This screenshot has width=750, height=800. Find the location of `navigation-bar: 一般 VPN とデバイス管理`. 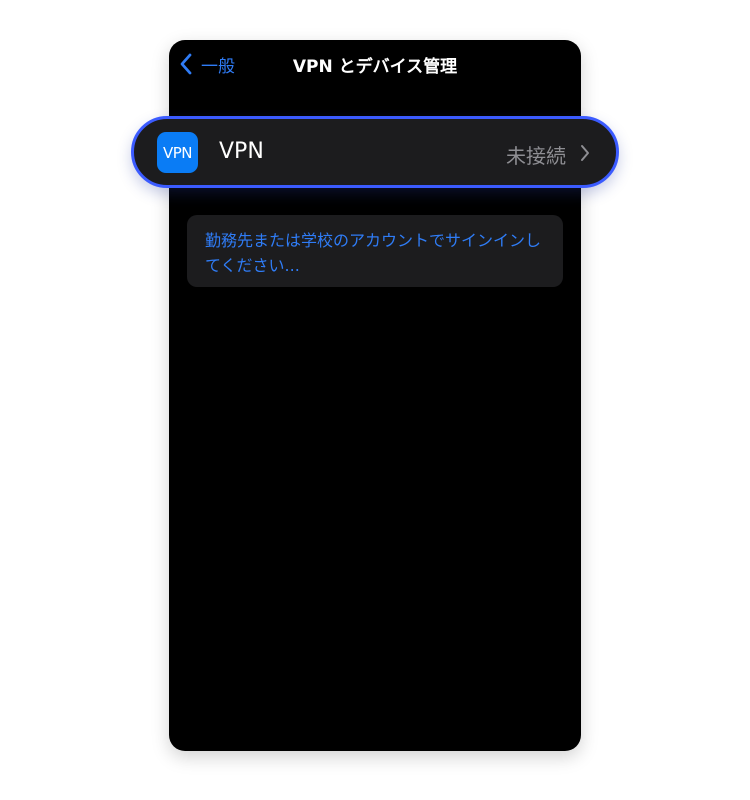

navigation-bar: 一般 VPN とデバイス管理 is located at coordinates (375, 65).